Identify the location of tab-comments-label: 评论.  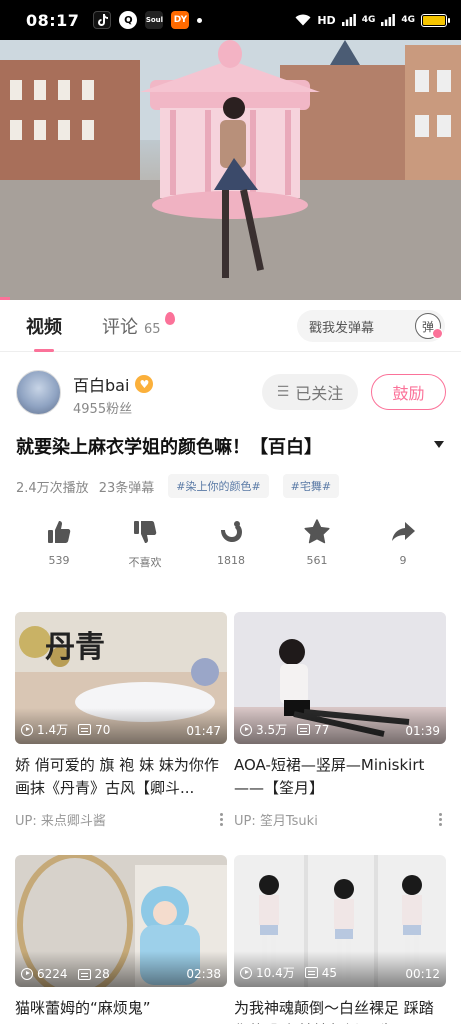
(120, 327).